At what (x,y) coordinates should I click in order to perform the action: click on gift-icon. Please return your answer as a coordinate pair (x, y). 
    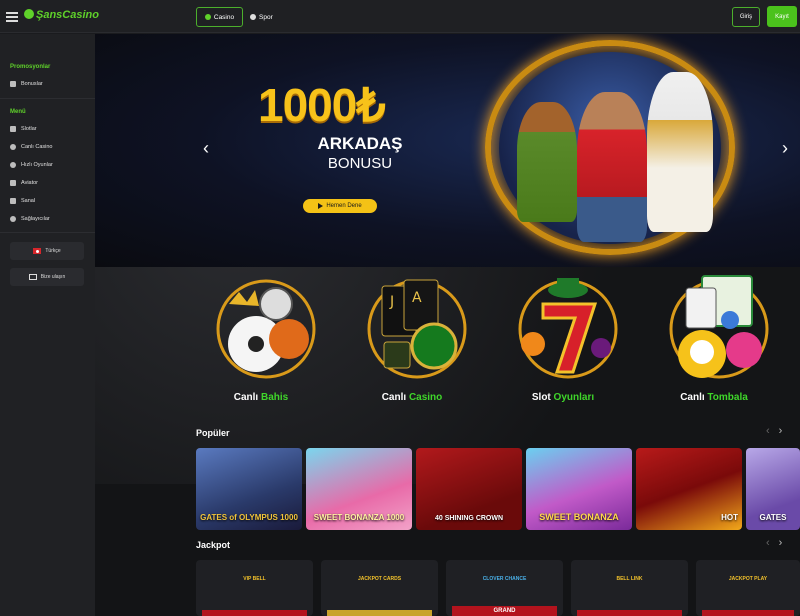
    Looking at the image, I should click on (13, 84).